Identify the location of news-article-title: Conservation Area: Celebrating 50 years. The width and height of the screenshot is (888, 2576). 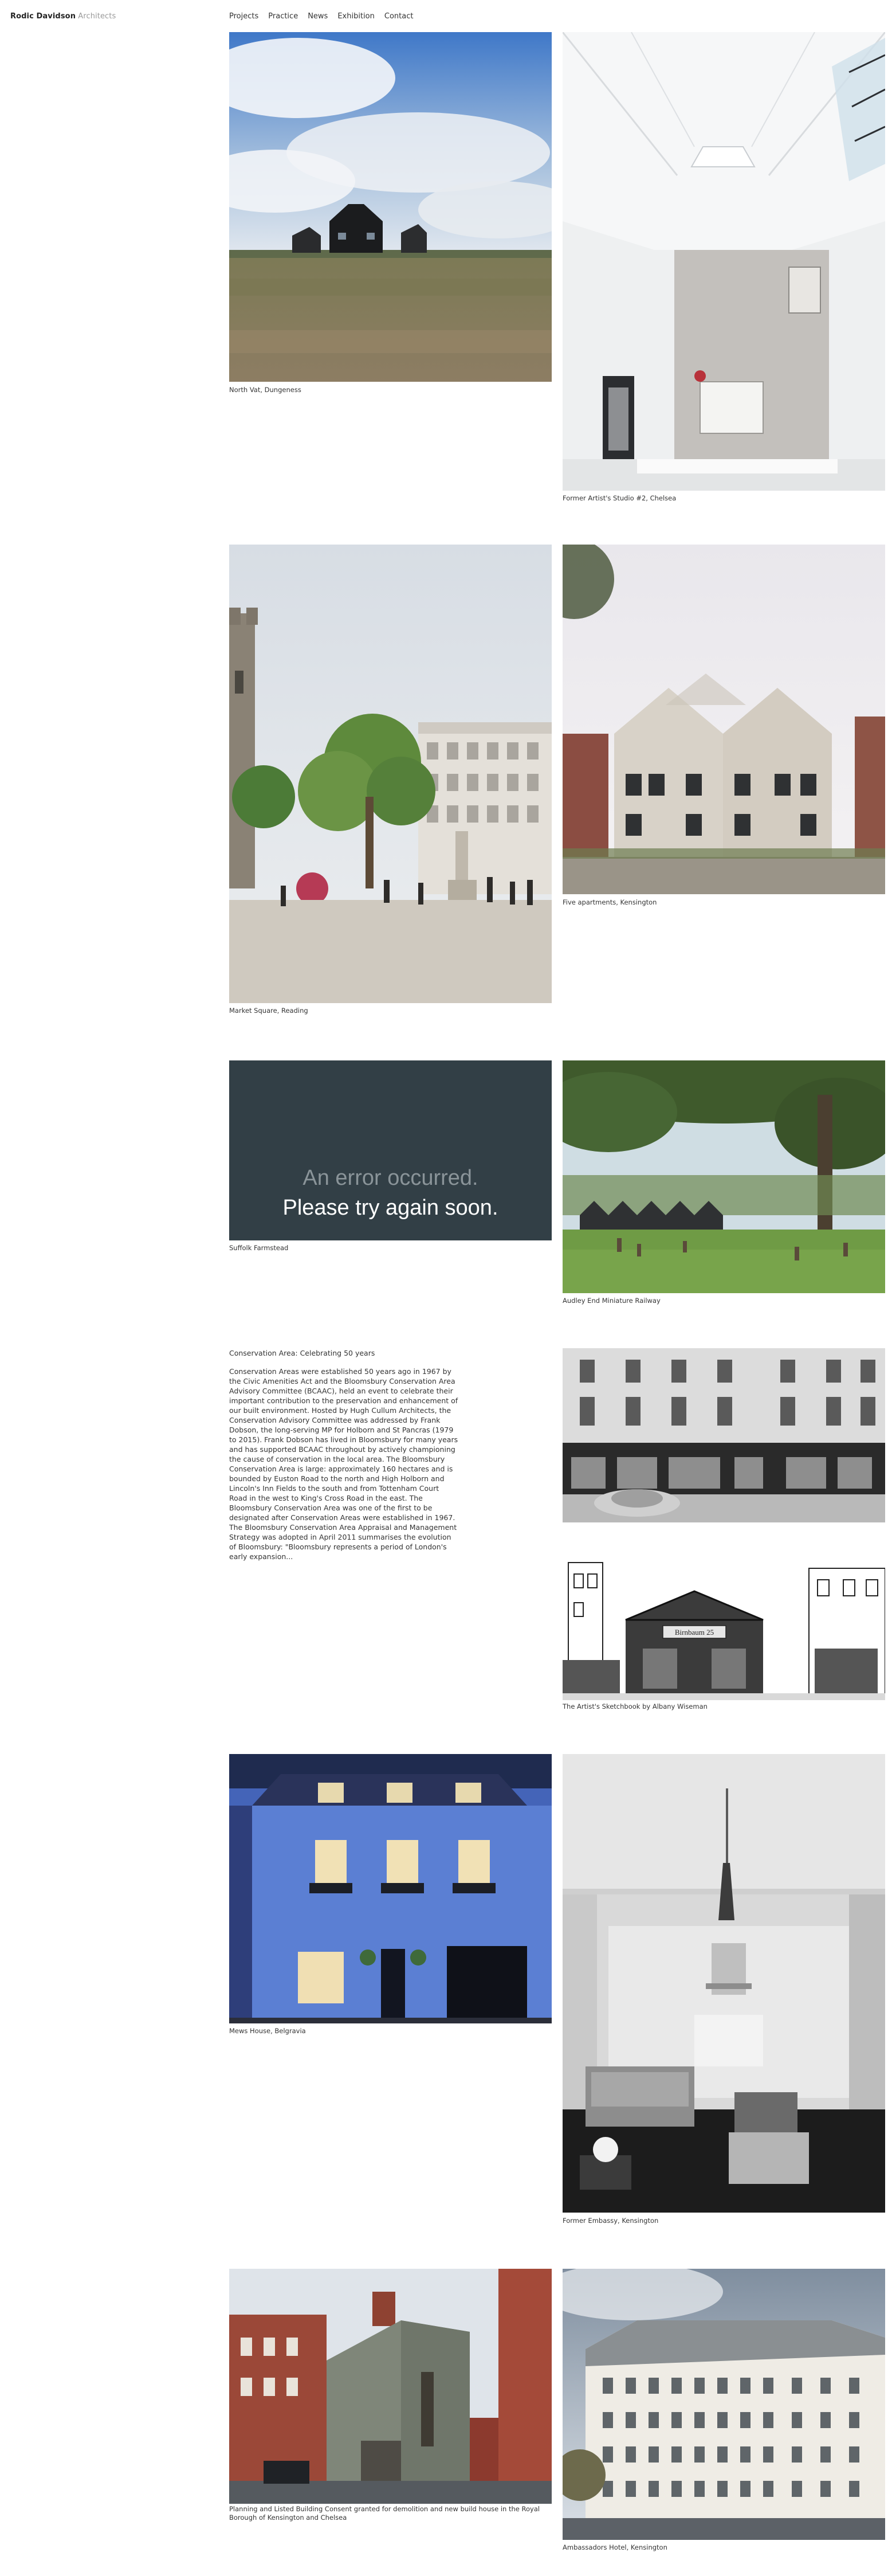
(343, 1353).